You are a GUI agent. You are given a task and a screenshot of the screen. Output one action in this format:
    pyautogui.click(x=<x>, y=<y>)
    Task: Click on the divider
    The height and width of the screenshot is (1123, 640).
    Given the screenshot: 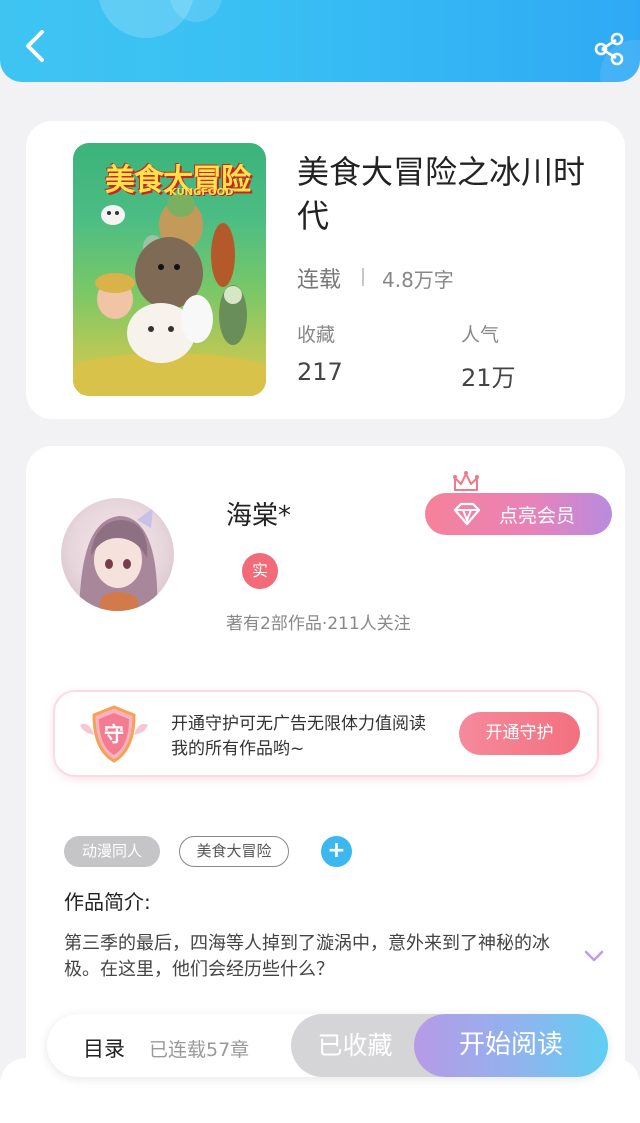 What is the action you would take?
    pyautogui.click(x=363, y=277)
    